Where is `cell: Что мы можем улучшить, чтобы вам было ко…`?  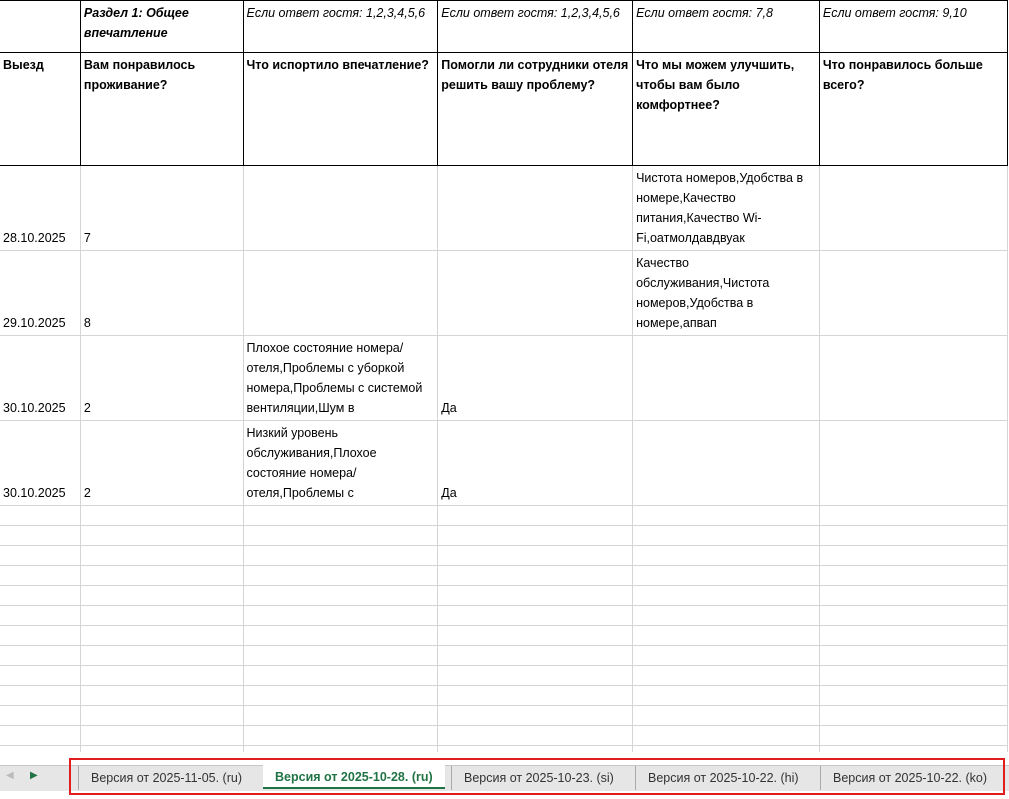
cell: Что мы можем улучшить, чтобы вам было ко… is located at coordinates (726, 109).